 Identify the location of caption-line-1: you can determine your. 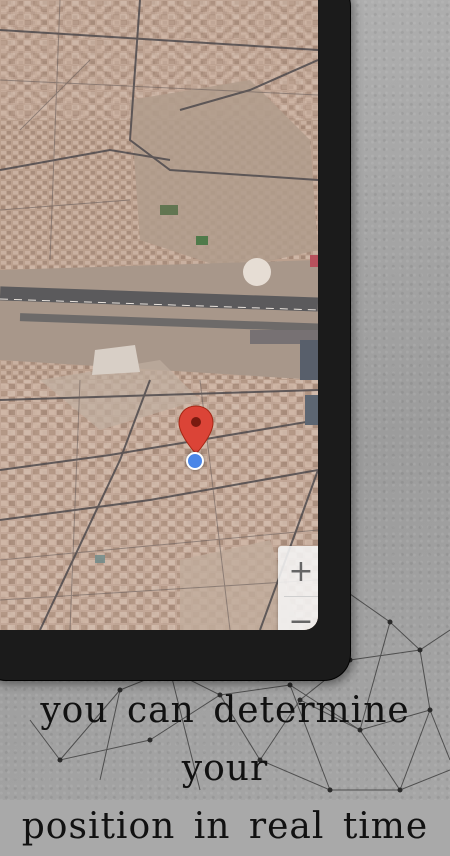
(225, 739).